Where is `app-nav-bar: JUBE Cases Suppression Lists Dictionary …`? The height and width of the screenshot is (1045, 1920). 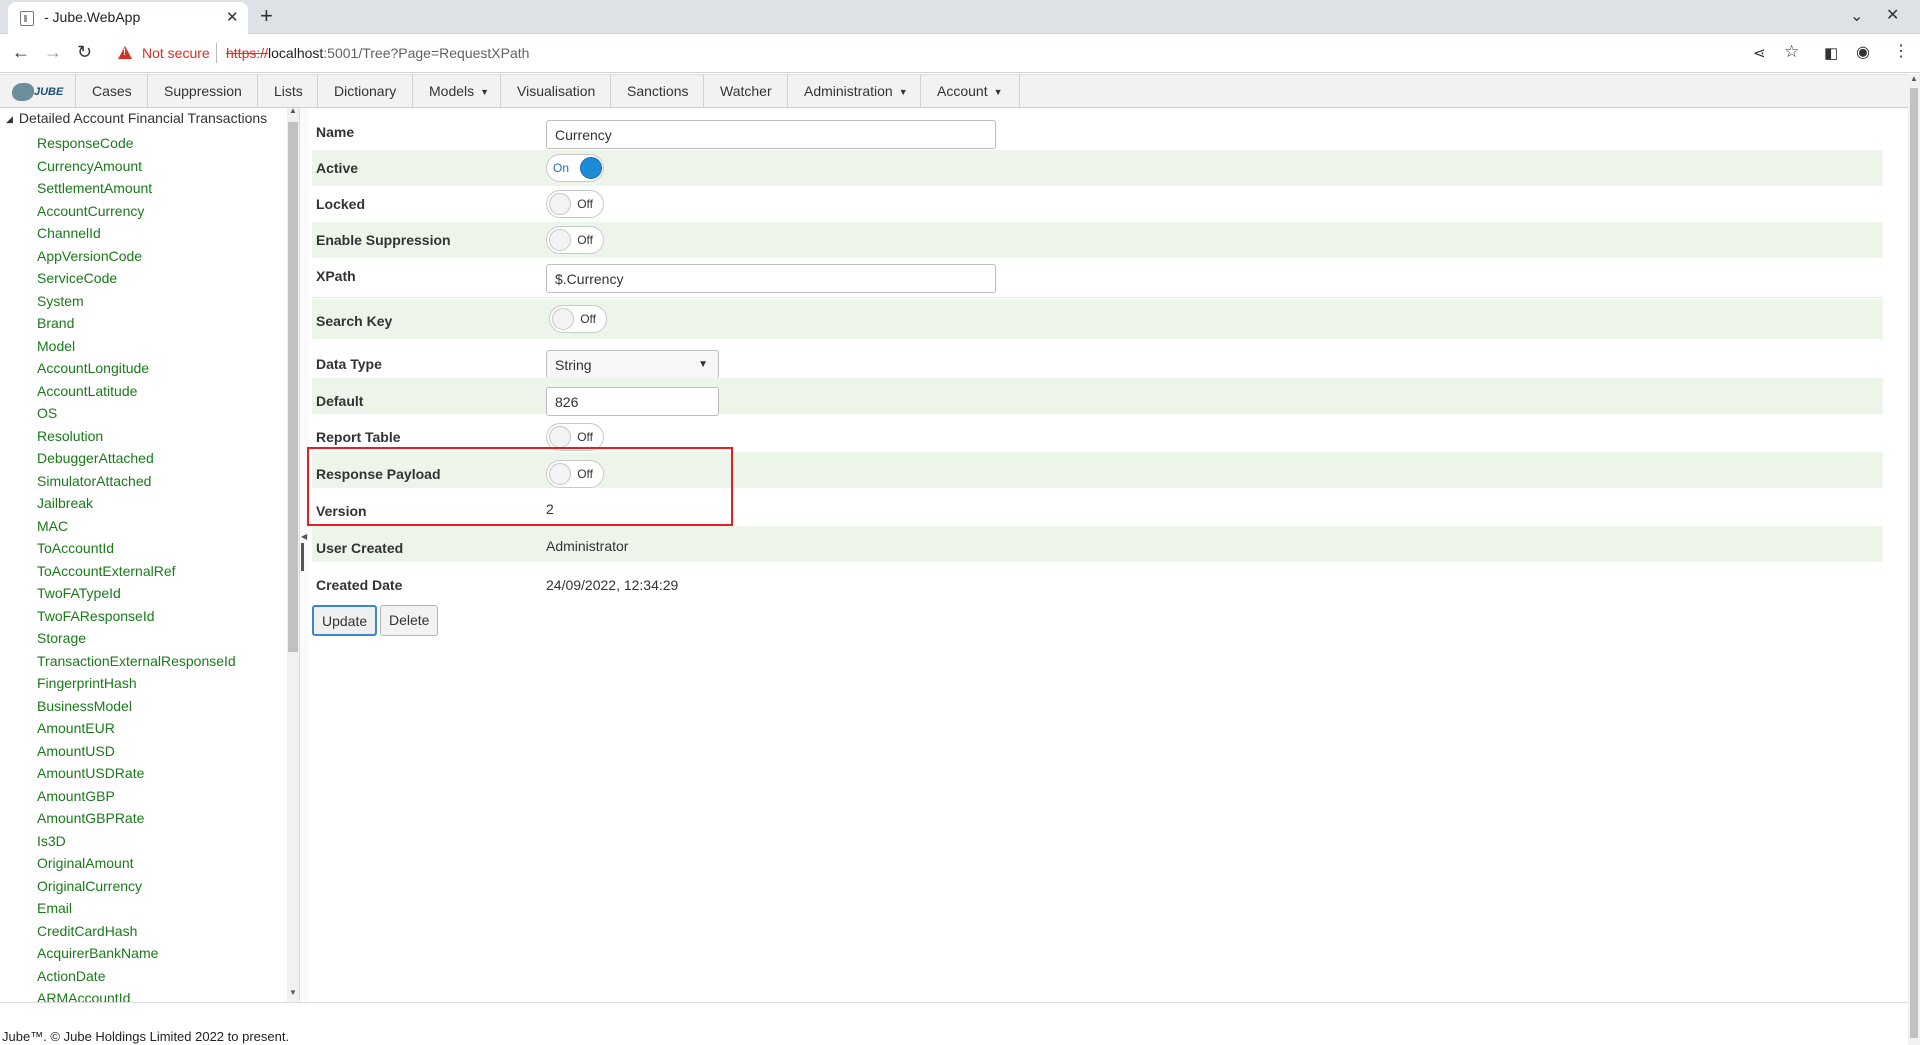 app-nav-bar: JUBE Cases Suppression Lists Dictionary … is located at coordinates (954, 91).